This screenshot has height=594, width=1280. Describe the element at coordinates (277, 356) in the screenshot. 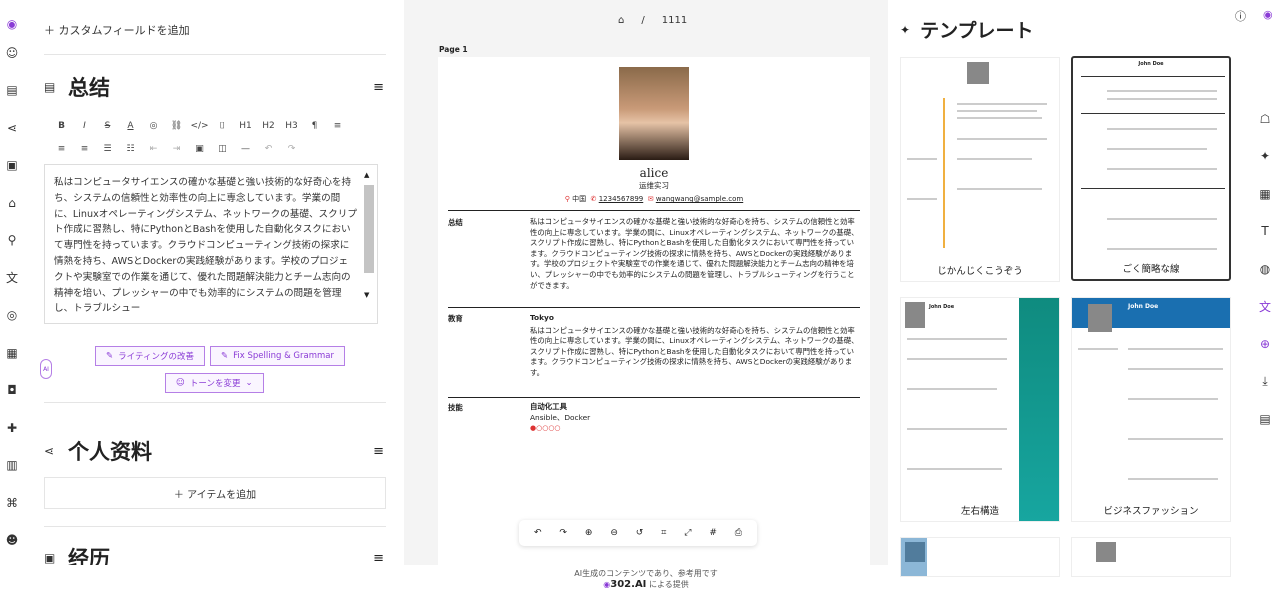

I see `fix-spelling-button: ✎ Fix Spelling & Grammar` at that location.